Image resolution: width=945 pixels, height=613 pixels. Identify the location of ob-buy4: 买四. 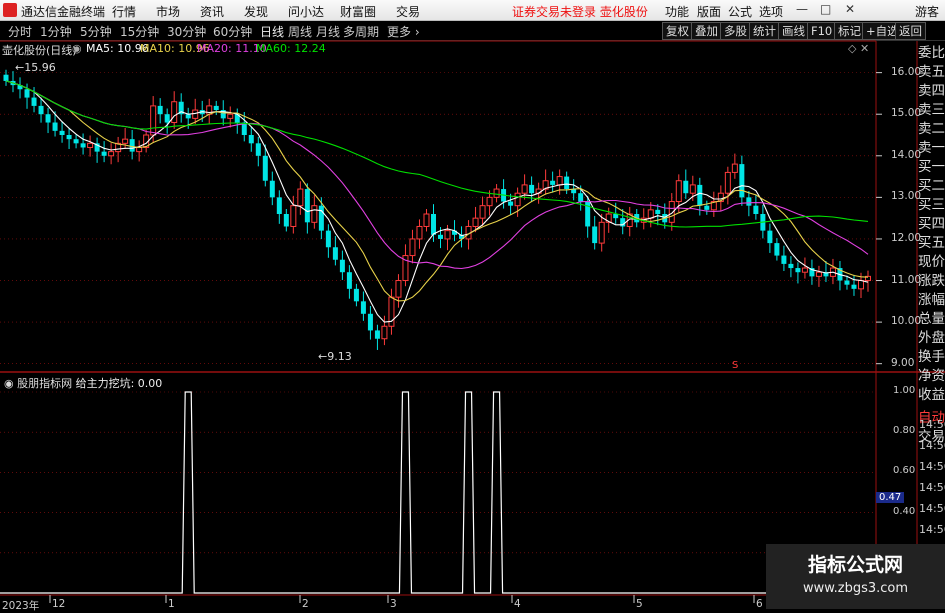
(931, 224).